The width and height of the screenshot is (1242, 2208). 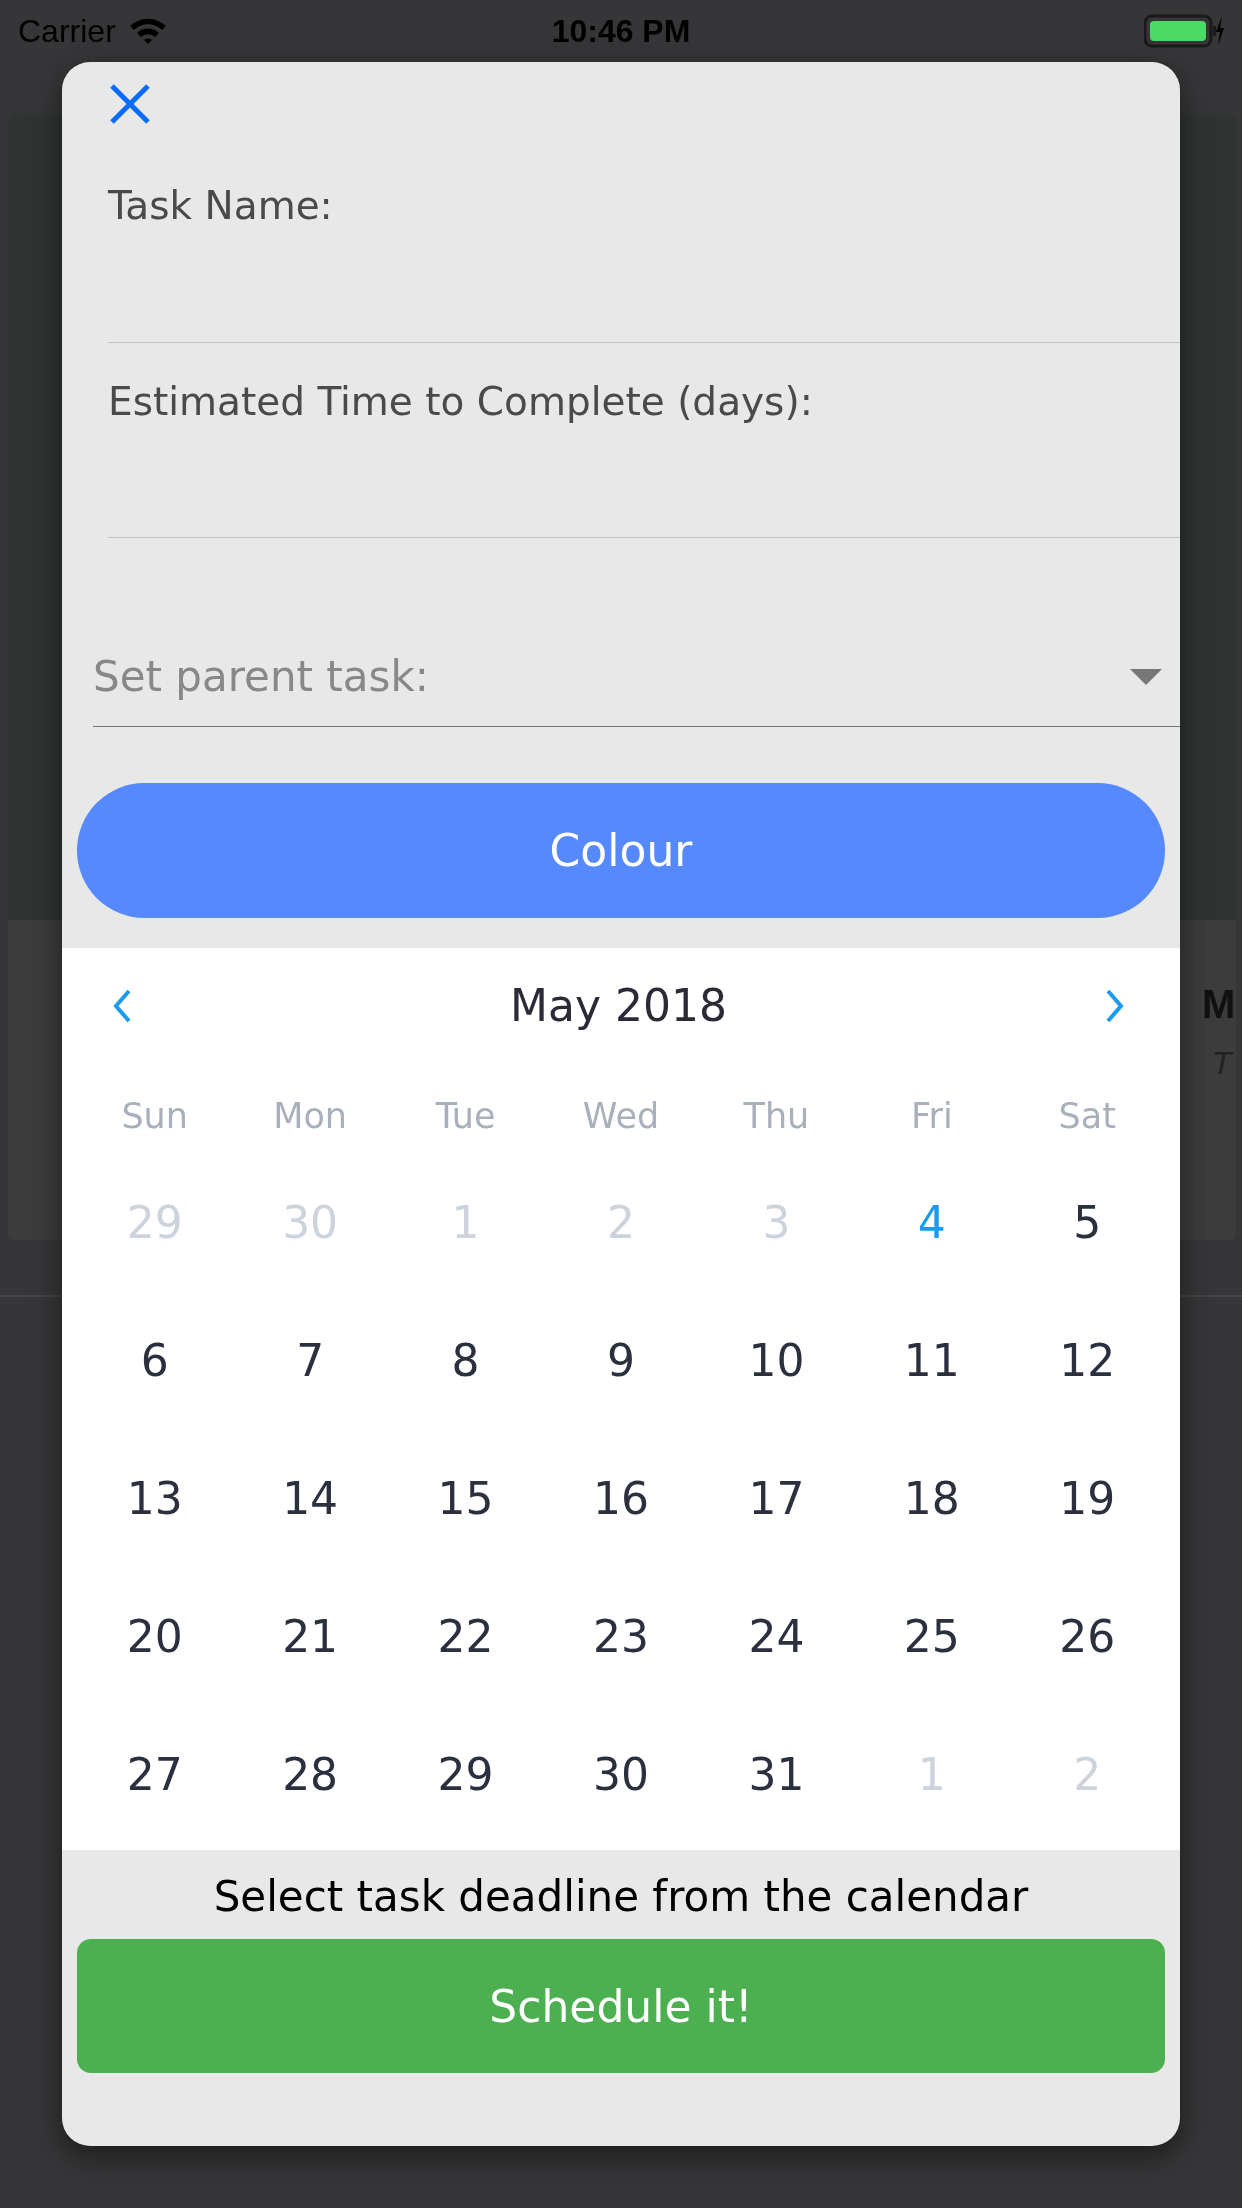 I want to click on calendar-day: 21, so click(x=310, y=1636).